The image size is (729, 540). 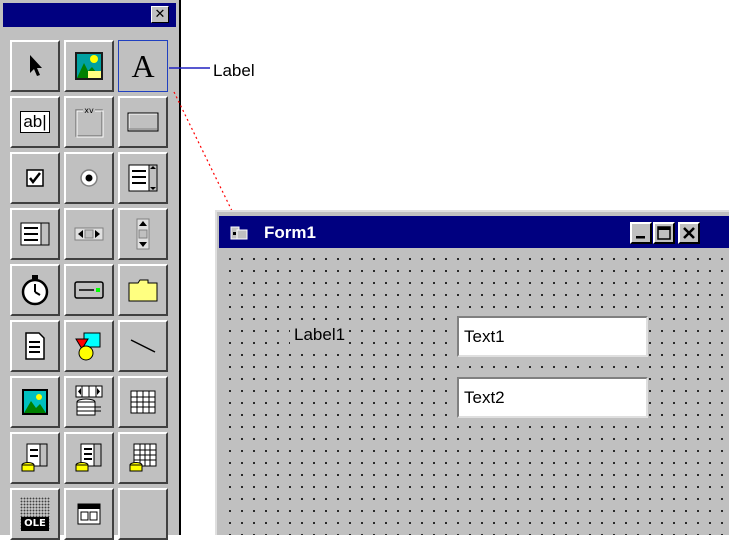 What do you see at coordinates (234, 70) in the screenshot?
I see `label-callout-text: Label` at bounding box center [234, 70].